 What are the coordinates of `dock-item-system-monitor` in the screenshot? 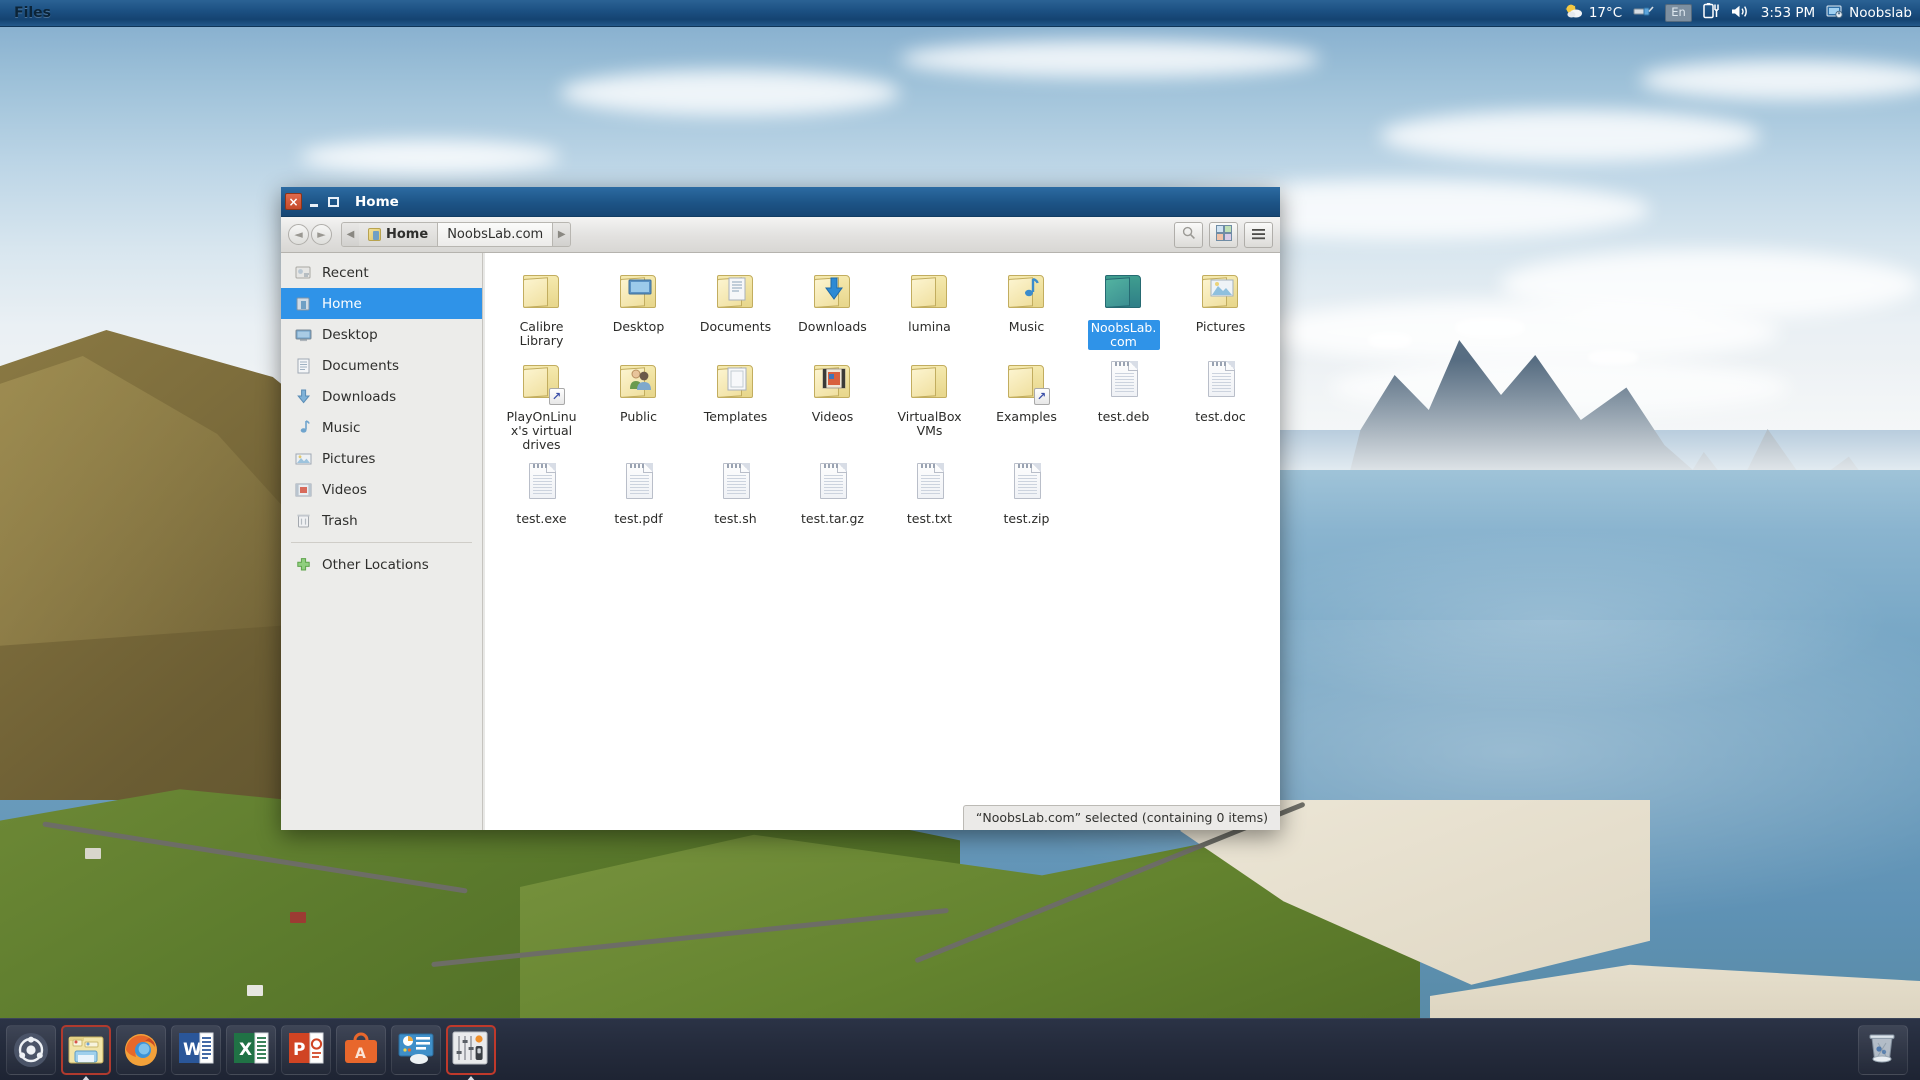 It's located at (416, 1049).